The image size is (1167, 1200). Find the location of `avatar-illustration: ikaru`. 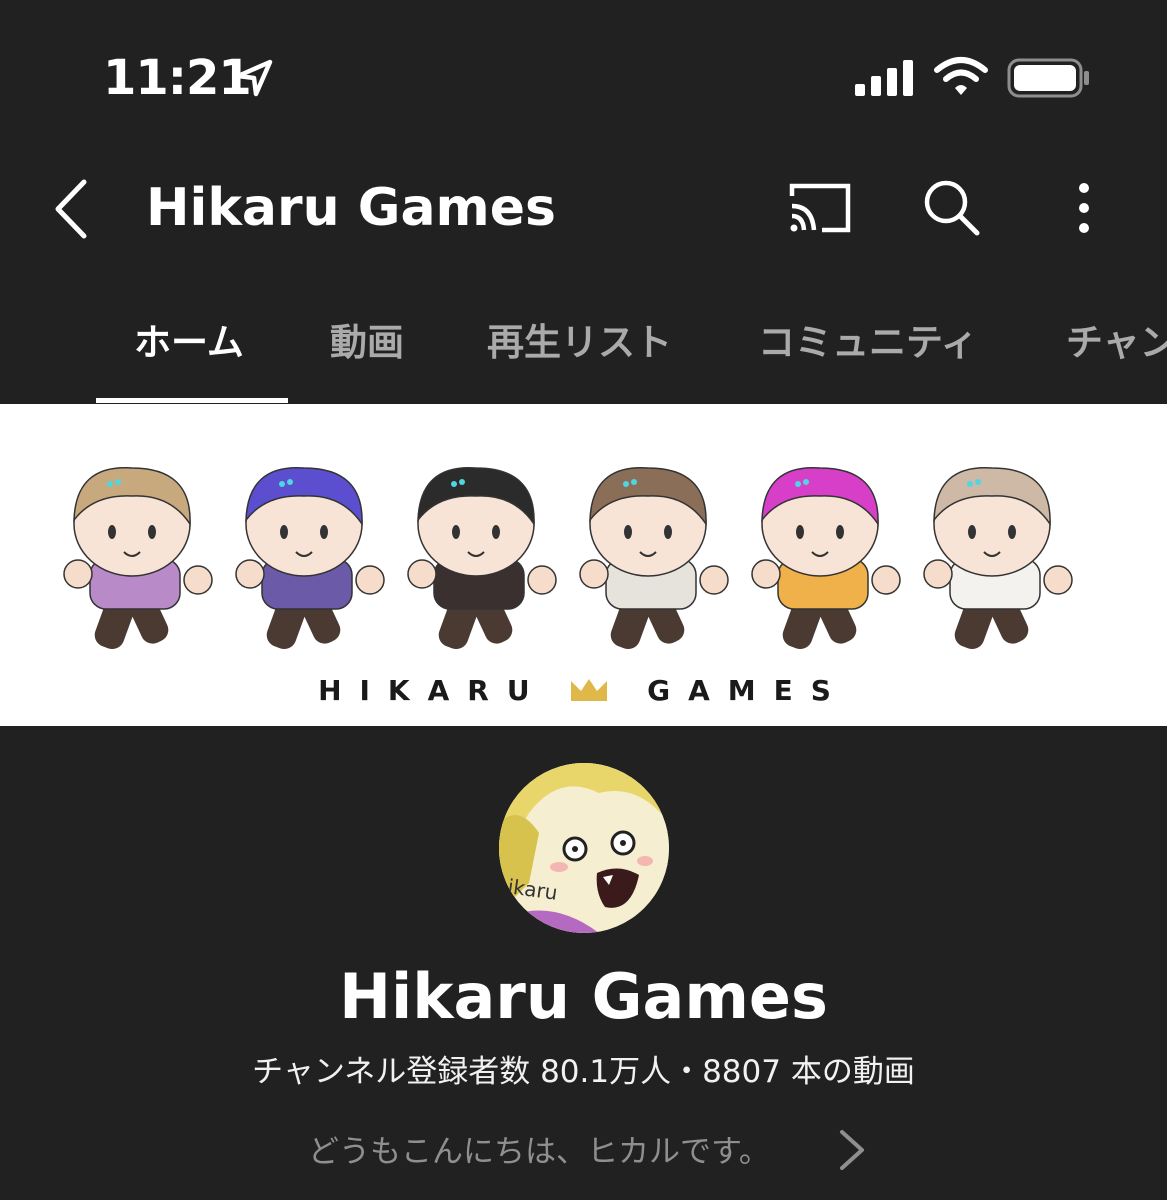

avatar-illustration: ikaru is located at coordinates (584, 848).